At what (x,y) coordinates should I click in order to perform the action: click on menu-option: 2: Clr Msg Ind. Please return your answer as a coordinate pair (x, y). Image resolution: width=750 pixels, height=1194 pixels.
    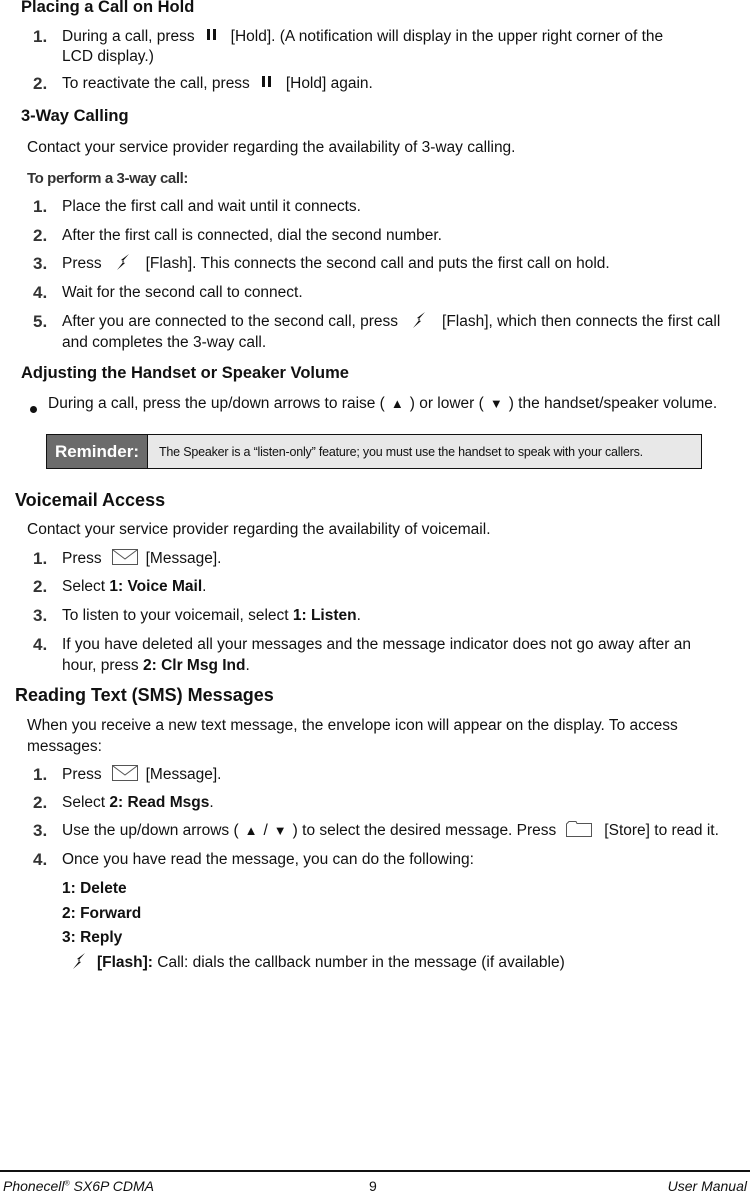
    Looking at the image, I should click on (194, 665).